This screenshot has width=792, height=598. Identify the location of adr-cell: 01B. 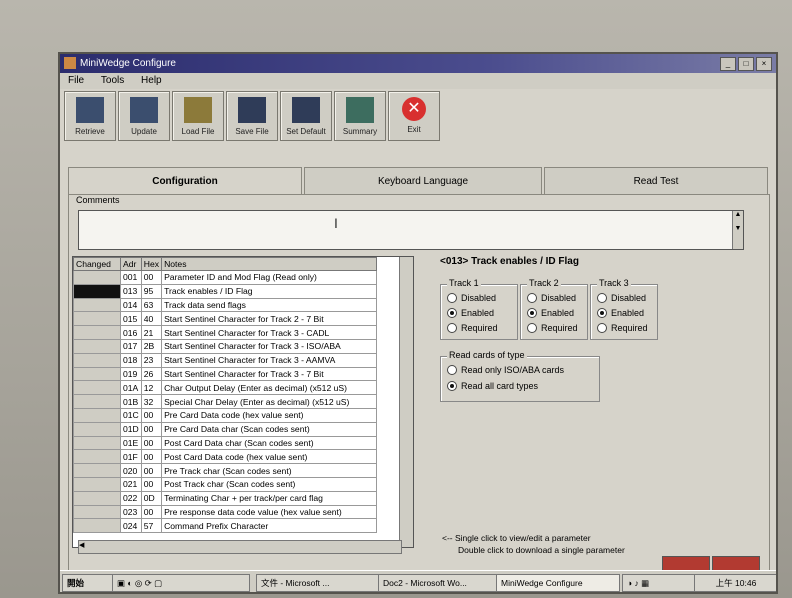
(131, 401).